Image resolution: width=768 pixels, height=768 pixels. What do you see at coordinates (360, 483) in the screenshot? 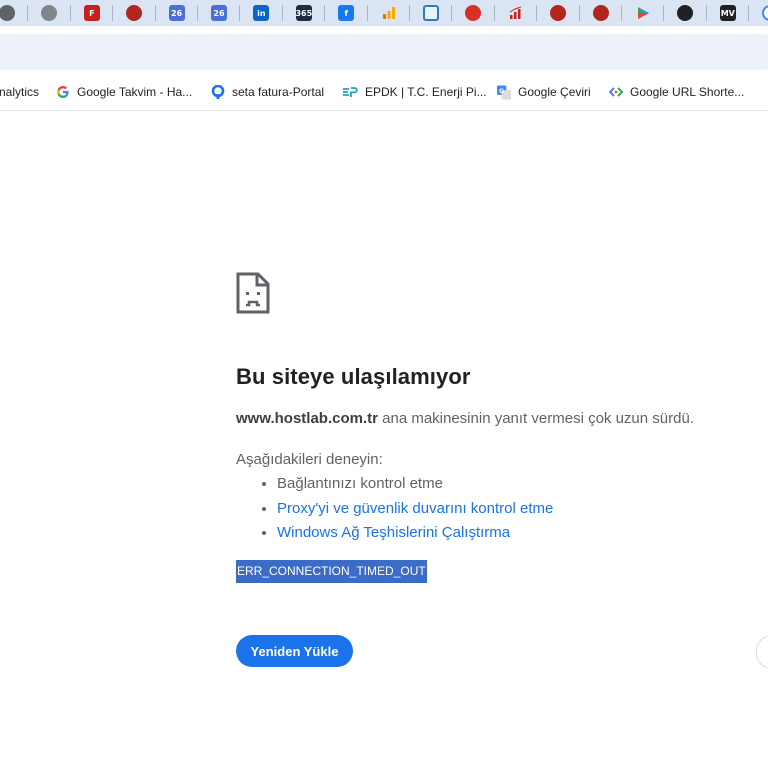
I see `suggestion-check-connection: Bağlantınızı kontrol etme` at bounding box center [360, 483].